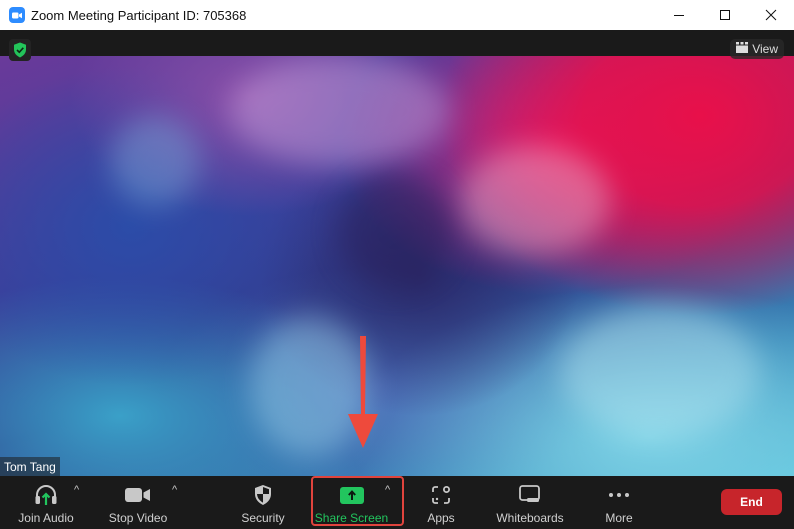 This screenshot has height=529, width=794. I want to click on share-options-caret: ^, so click(387, 490).